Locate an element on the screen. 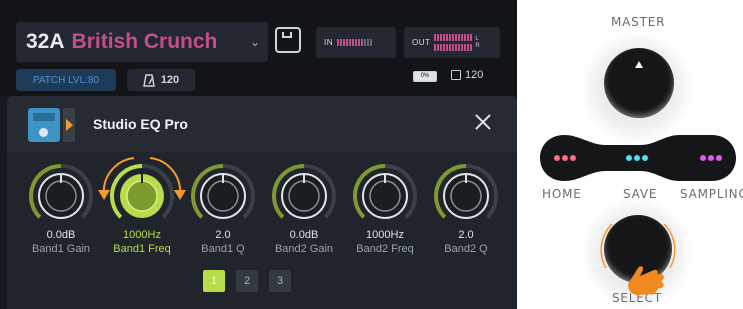 Image resolution: width=743 pixels, height=309 pixels. output-meter-bars is located at coordinates (453, 42).